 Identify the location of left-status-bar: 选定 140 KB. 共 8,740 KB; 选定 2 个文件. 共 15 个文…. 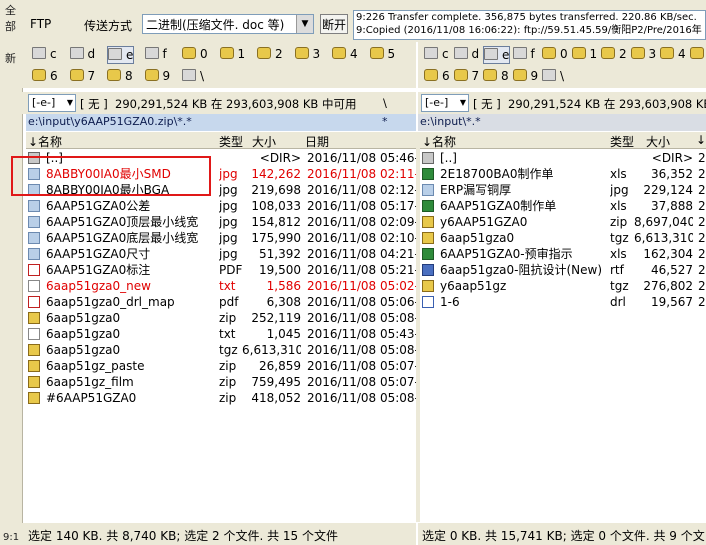
(219, 534).